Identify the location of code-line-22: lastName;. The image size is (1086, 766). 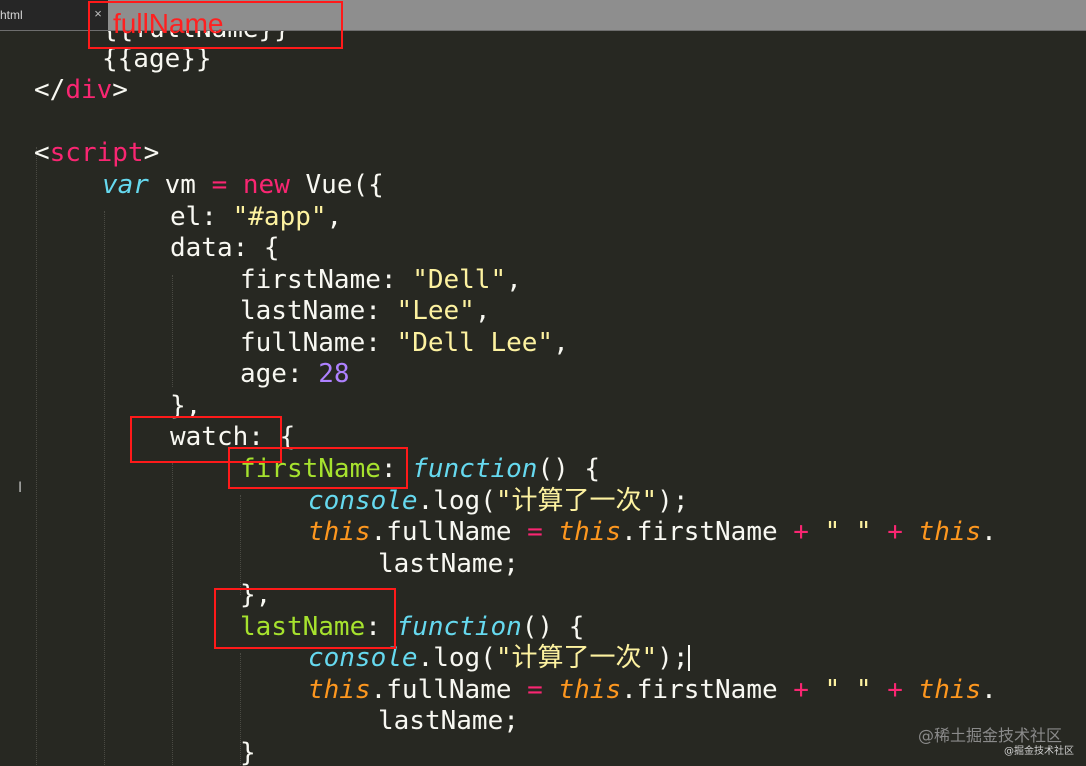
(448, 721).